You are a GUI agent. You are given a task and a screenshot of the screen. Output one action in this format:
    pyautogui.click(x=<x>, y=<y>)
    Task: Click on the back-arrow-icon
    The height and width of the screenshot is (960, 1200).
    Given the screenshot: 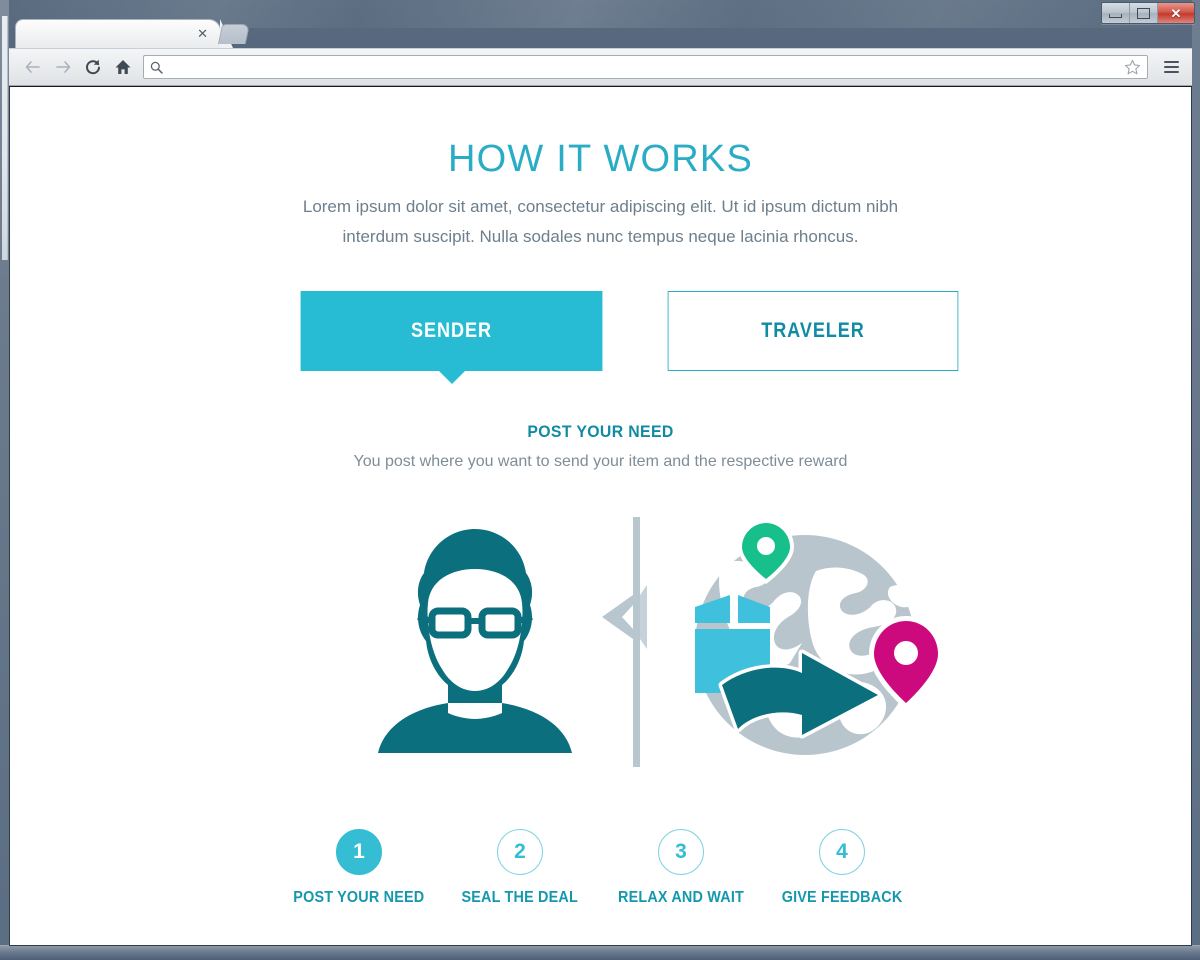 What is the action you would take?
    pyautogui.click(x=32, y=67)
    